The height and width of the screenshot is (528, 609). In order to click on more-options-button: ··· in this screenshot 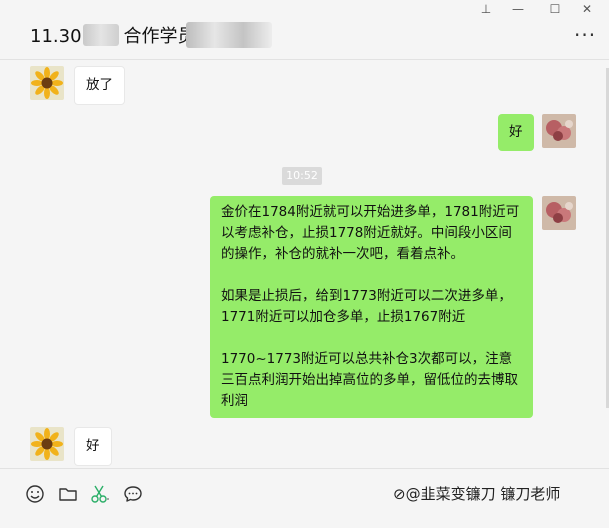, I will do `click(585, 35)`.